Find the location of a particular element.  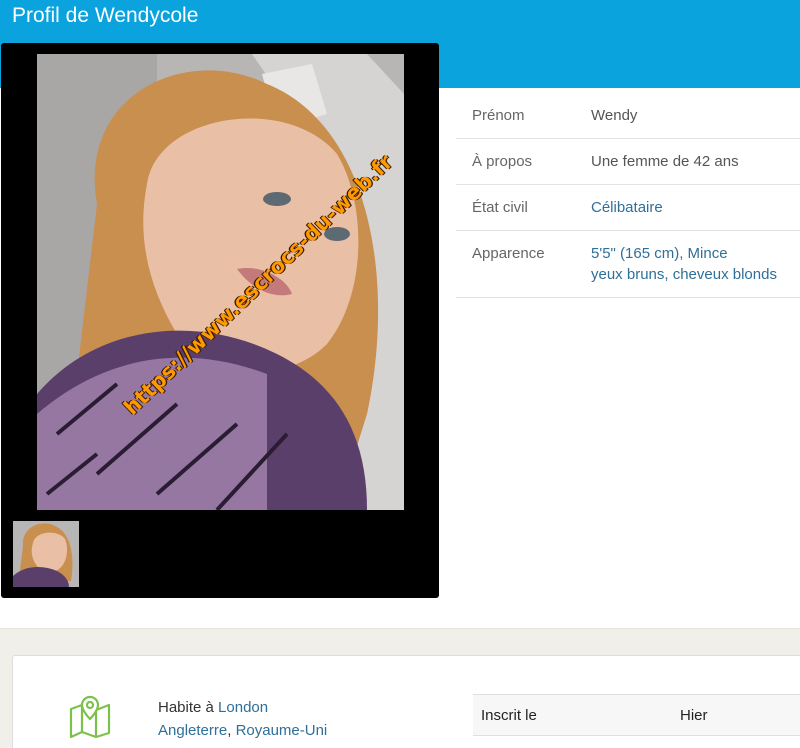

region-link: Angleterre is located at coordinates (192, 730).